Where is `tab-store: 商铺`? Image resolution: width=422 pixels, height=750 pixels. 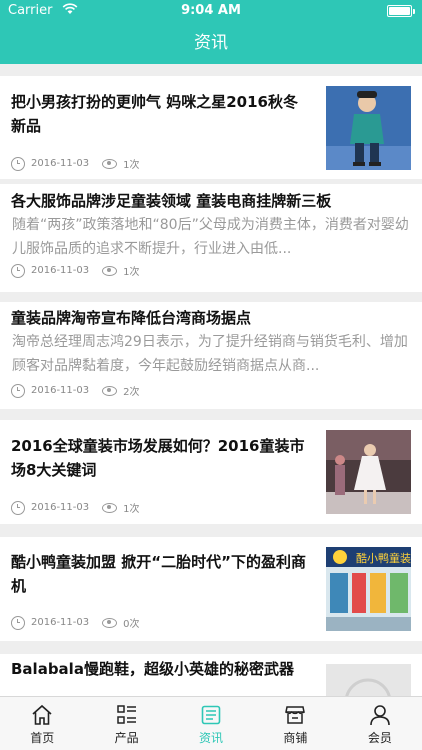 tab-store: 商铺 is located at coordinates (295, 723).